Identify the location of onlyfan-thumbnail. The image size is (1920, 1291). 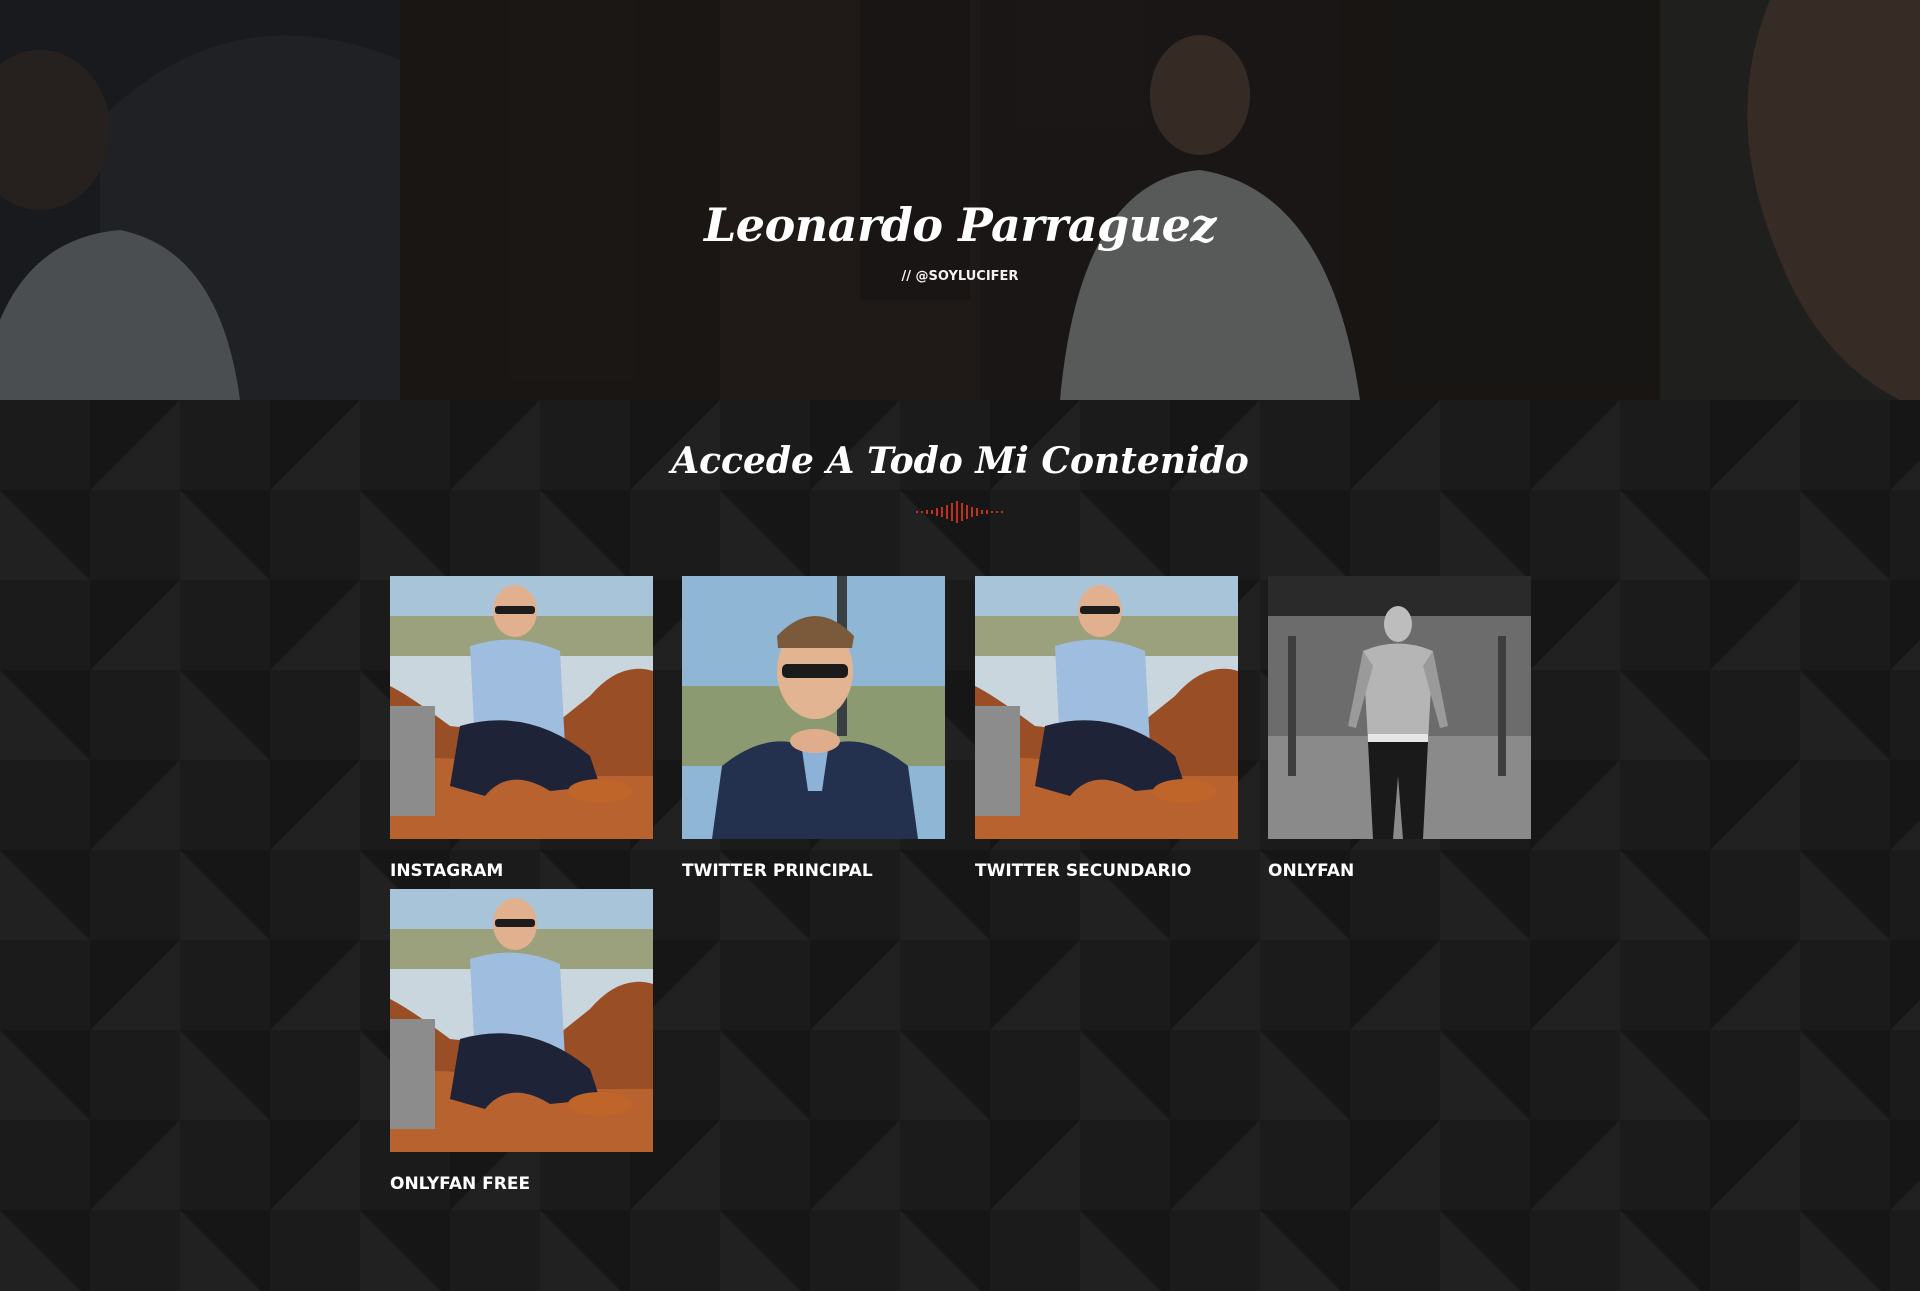
(1399, 707).